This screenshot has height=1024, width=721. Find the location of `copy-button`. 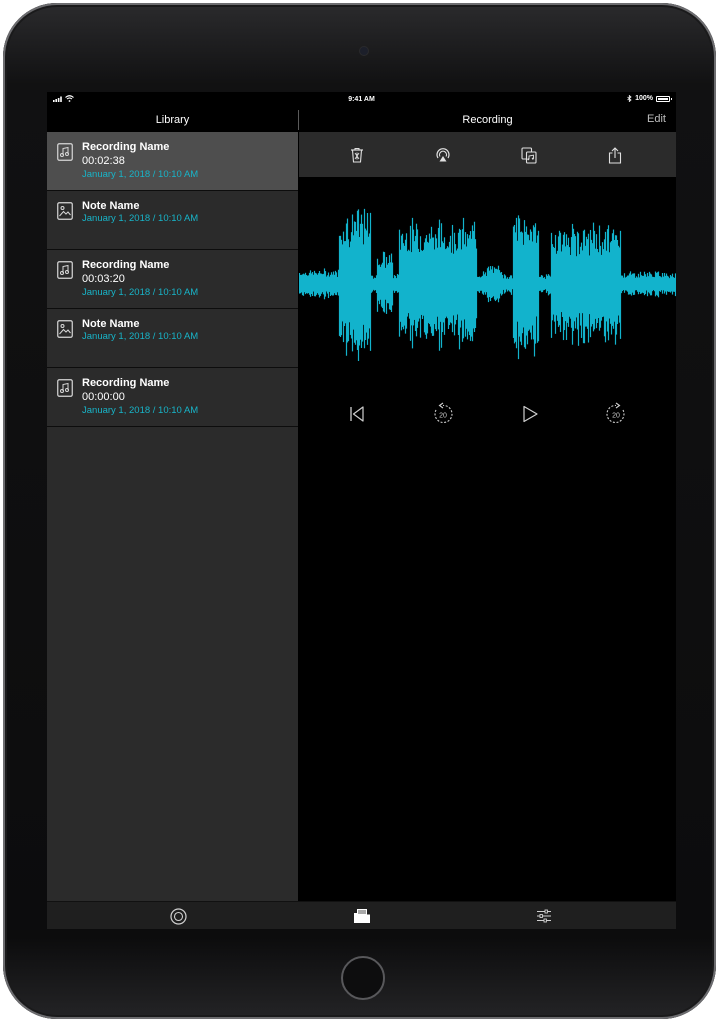

copy-button is located at coordinates (529, 155).